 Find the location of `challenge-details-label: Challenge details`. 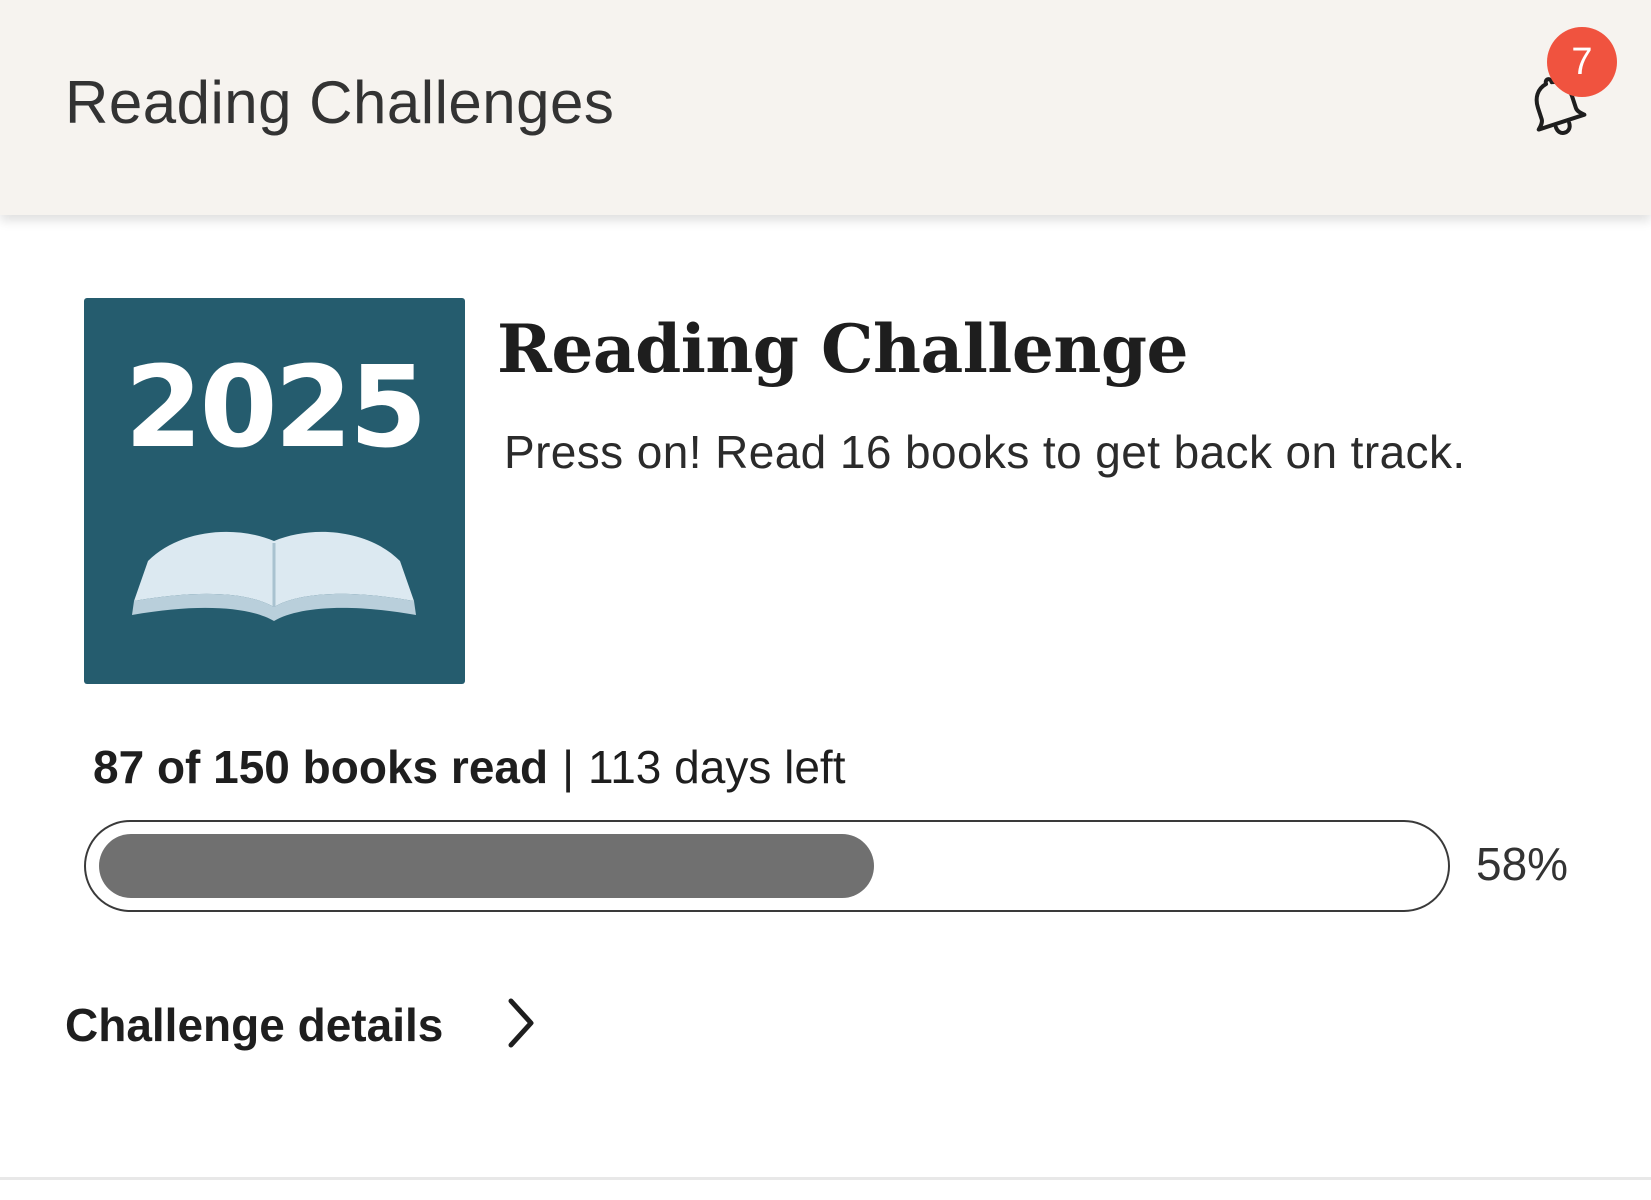

challenge-details-label: Challenge details is located at coordinates (254, 1025).